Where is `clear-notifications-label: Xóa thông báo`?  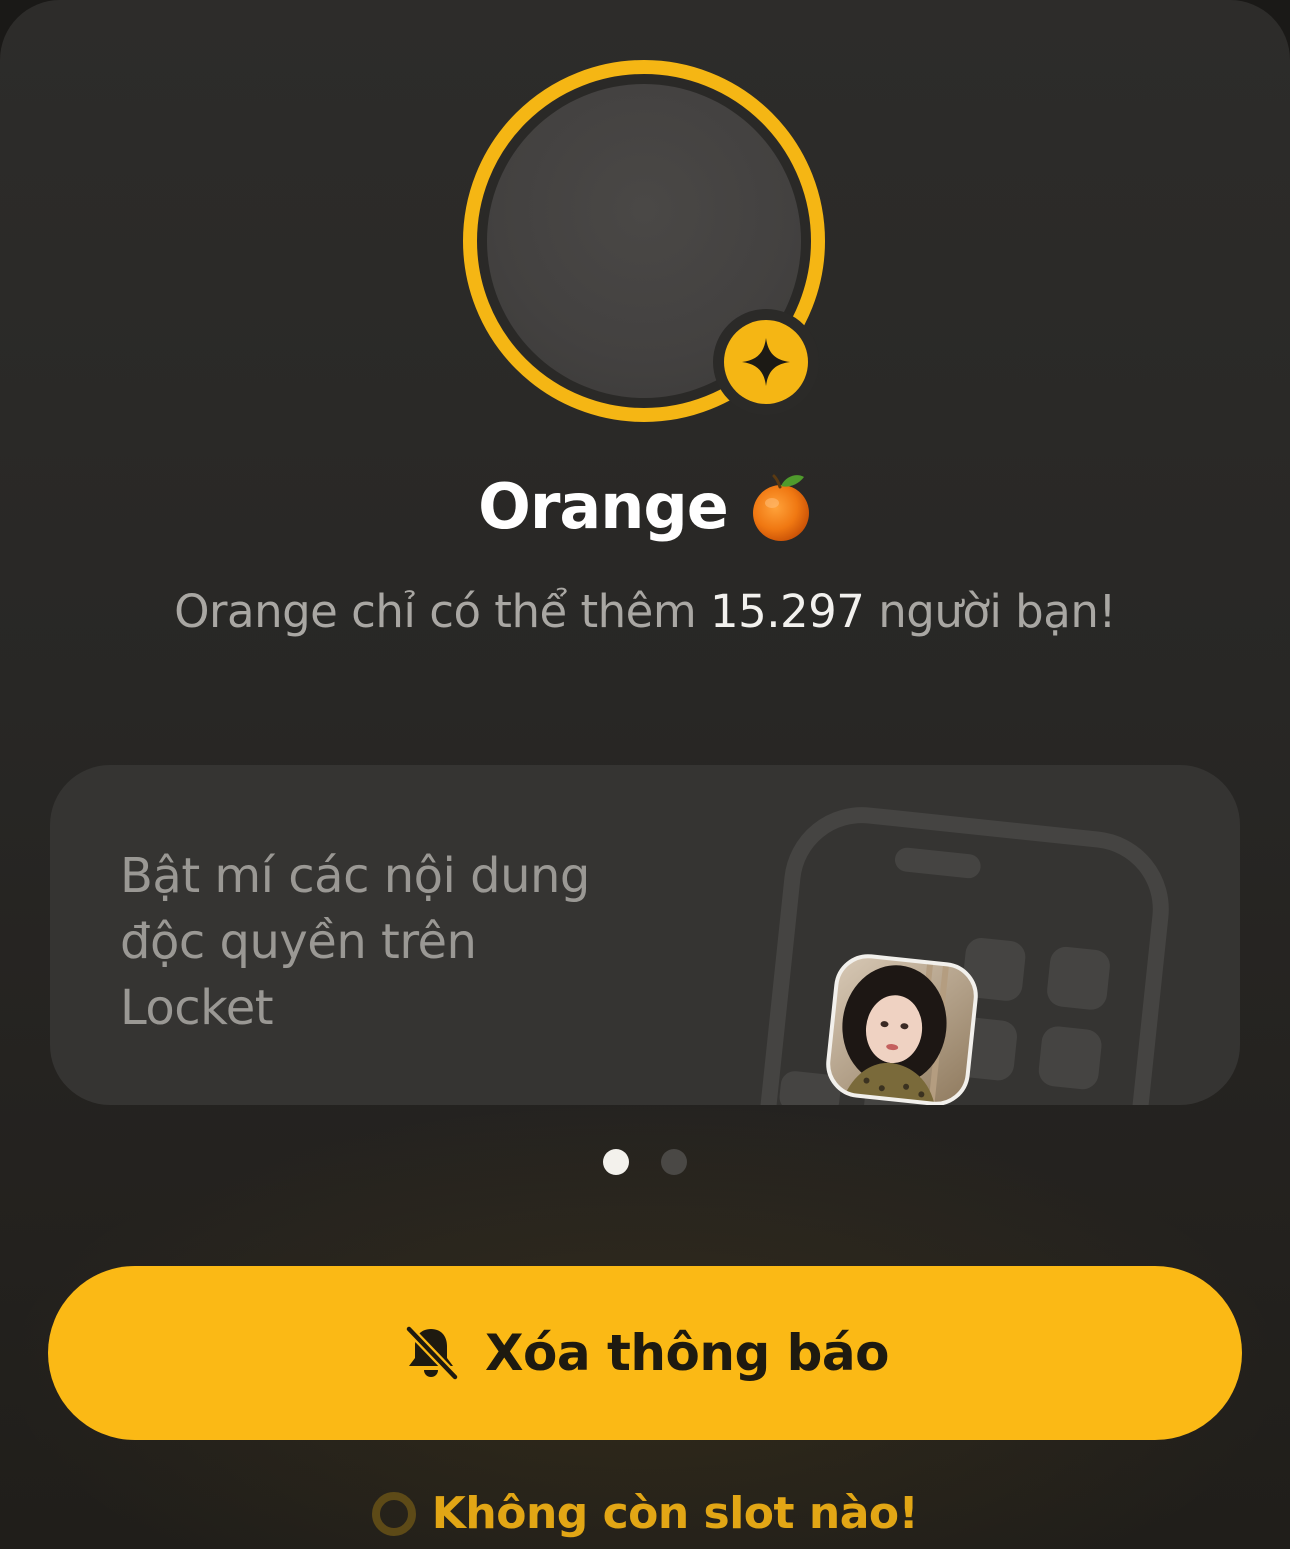 clear-notifications-label: Xóa thông báo is located at coordinates (687, 1353).